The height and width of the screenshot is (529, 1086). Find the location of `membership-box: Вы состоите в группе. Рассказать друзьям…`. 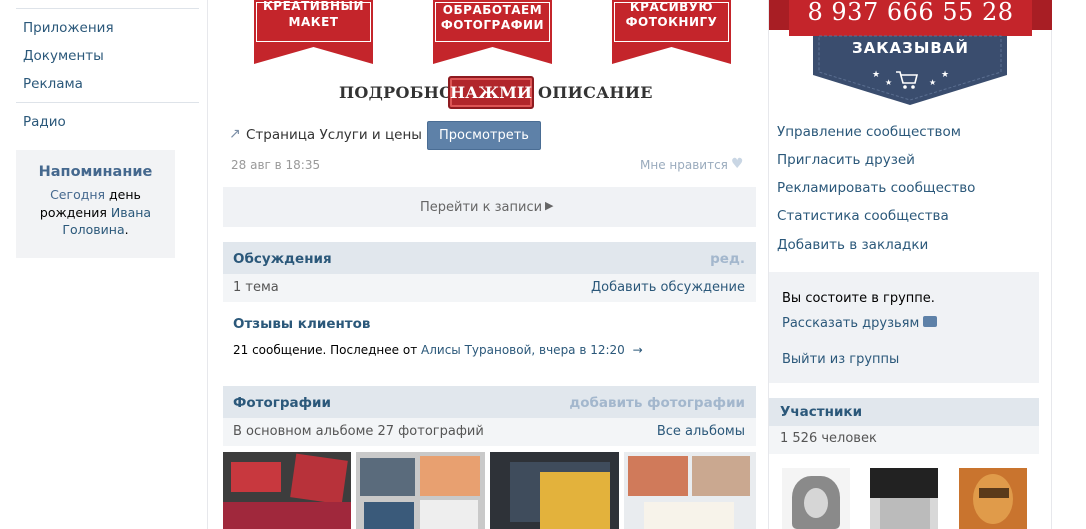

membership-box: Вы состоите в группе. Рассказать друзьям… is located at coordinates (904, 327).